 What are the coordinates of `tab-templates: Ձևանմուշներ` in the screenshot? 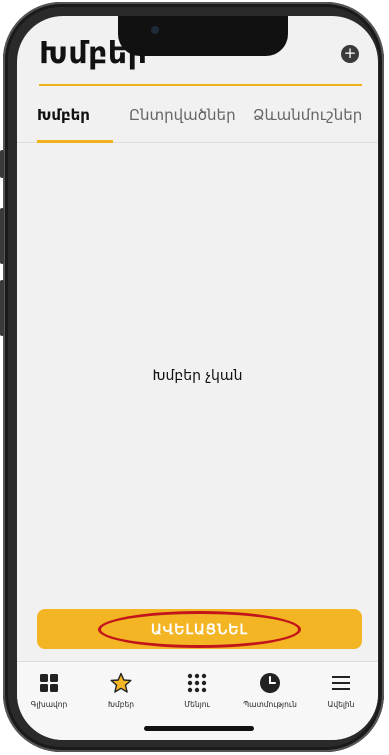 It's located at (307, 115).